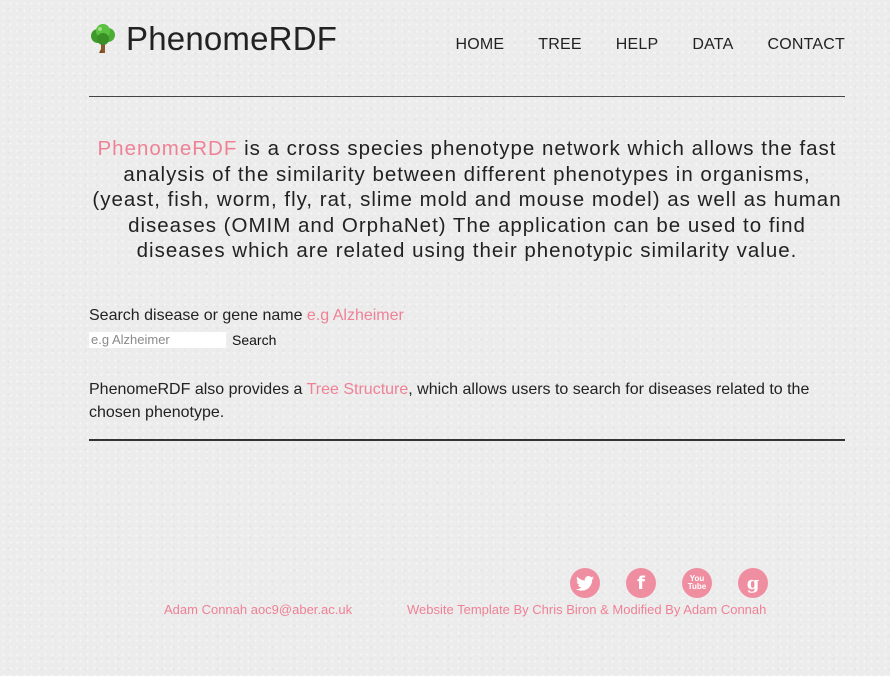 The image size is (890, 676). What do you see at coordinates (641, 583) in the screenshot?
I see `facebook-icon: f` at bounding box center [641, 583].